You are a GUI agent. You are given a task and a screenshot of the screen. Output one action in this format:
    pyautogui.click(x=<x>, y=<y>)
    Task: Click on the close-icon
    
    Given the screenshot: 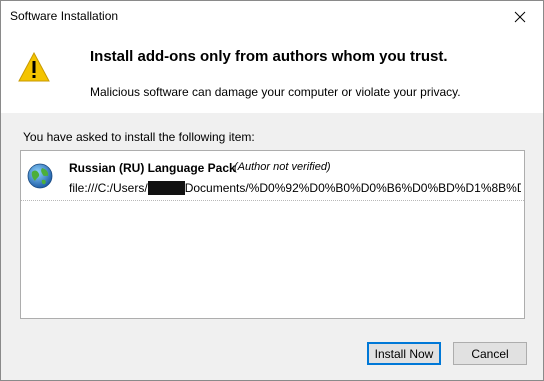 What is the action you would take?
    pyautogui.click(x=520, y=16)
    